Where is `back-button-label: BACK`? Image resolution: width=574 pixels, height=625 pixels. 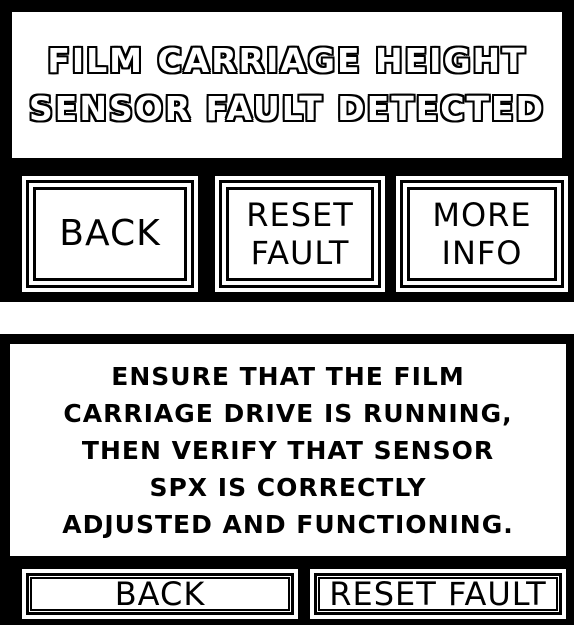 back-button-label: BACK is located at coordinates (110, 233).